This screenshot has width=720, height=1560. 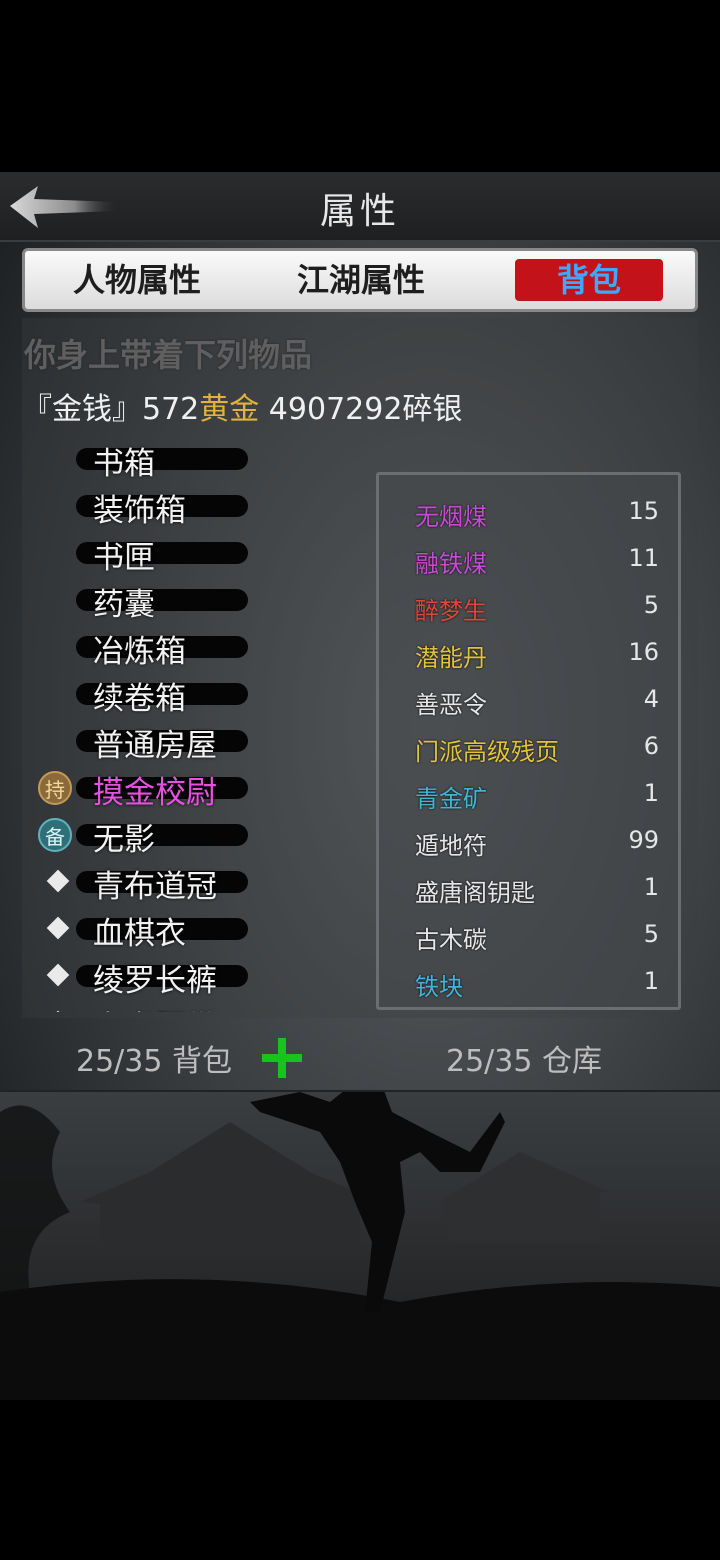 What do you see at coordinates (190, 835) in the screenshot?
I see `list-item: 备 无影` at bounding box center [190, 835].